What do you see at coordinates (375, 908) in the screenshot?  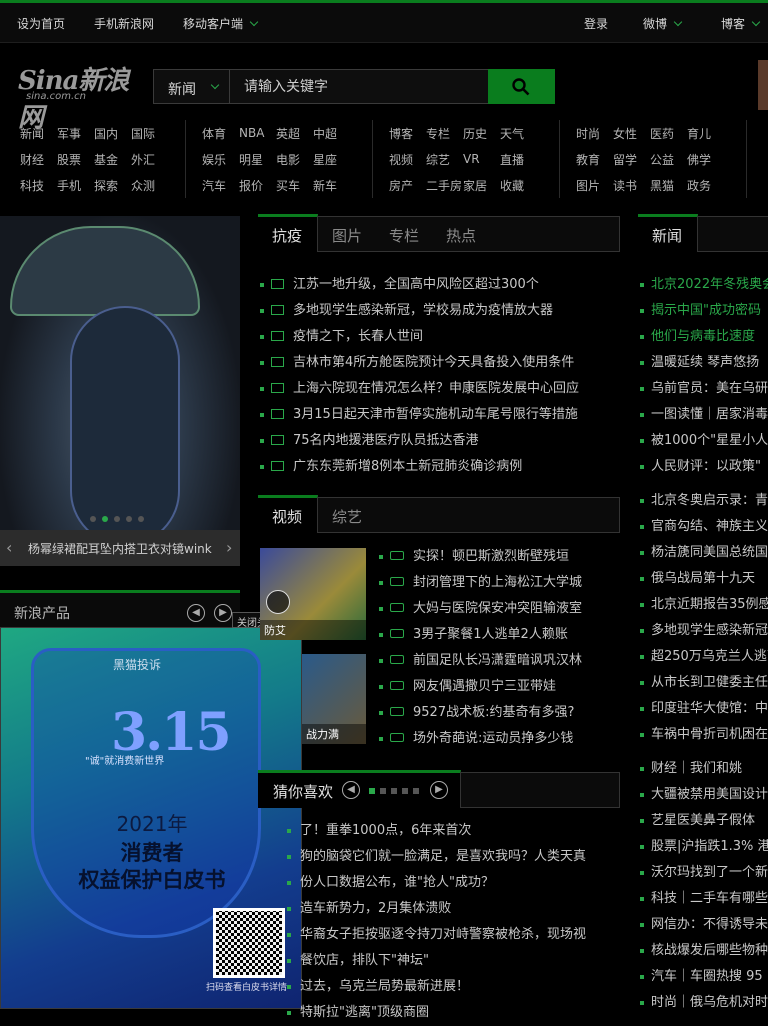 I see `guess-title-text: 造车新势力，2月集体溃败` at bounding box center [375, 908].